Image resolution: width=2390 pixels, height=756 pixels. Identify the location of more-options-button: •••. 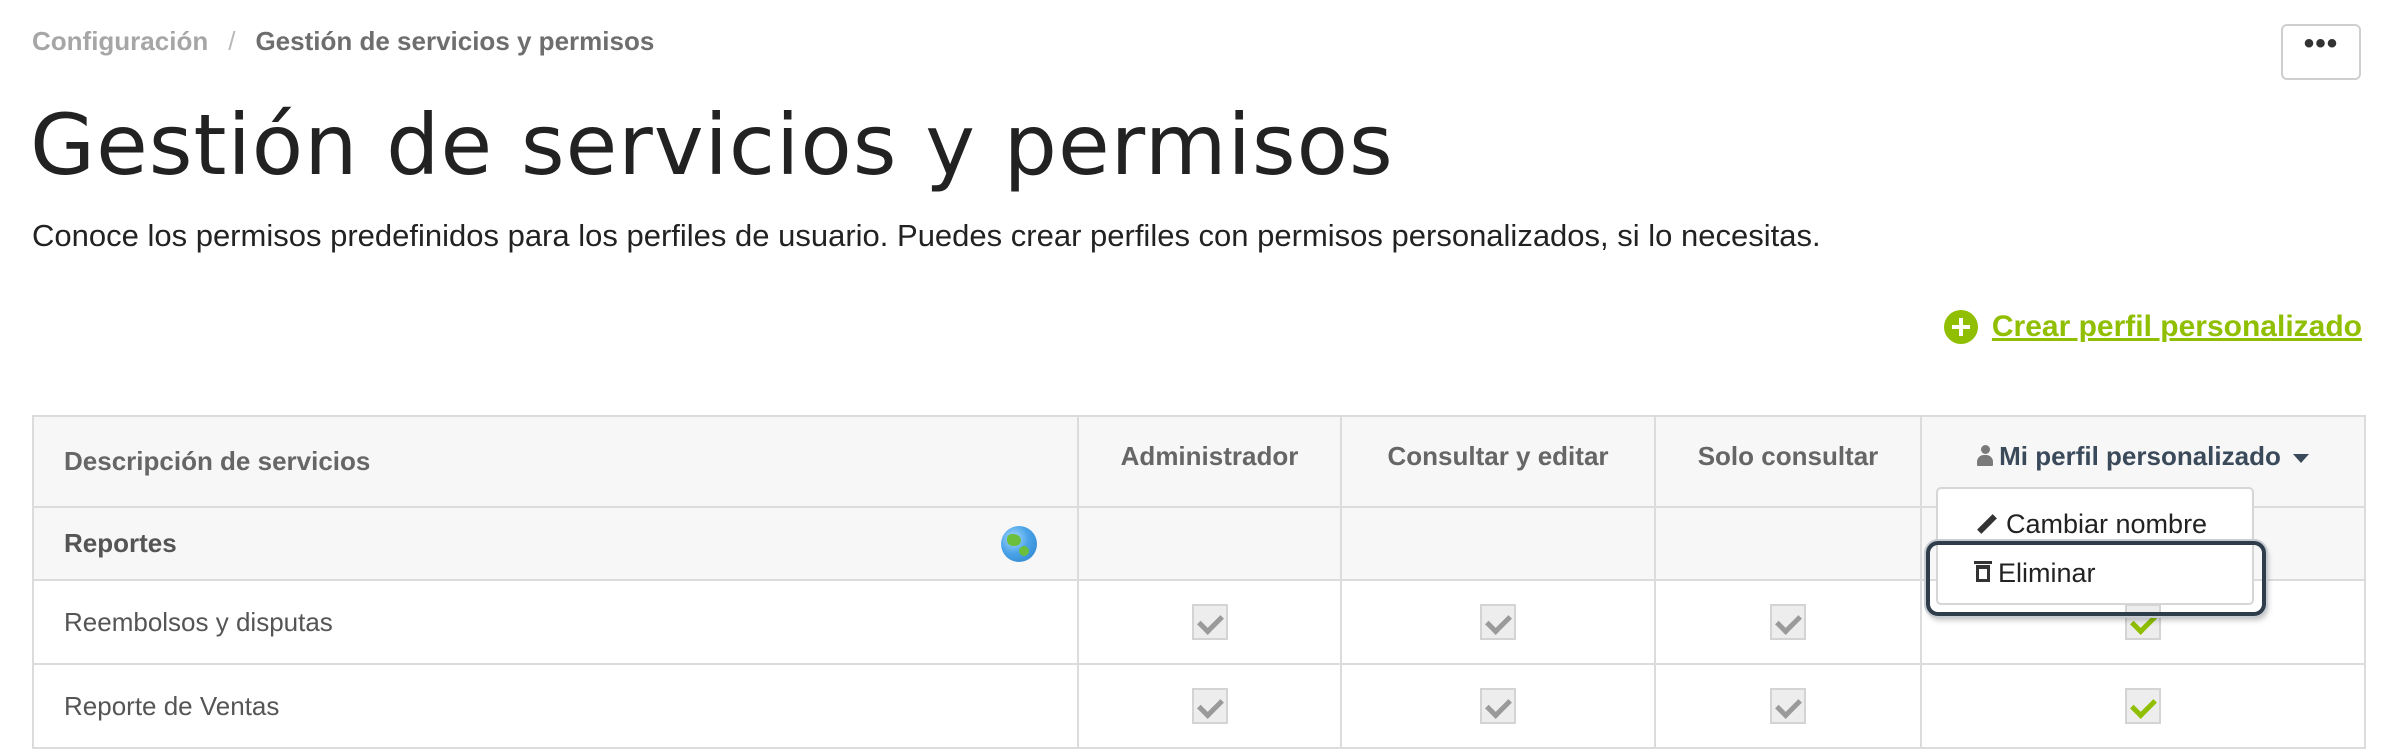
(2321, 52).